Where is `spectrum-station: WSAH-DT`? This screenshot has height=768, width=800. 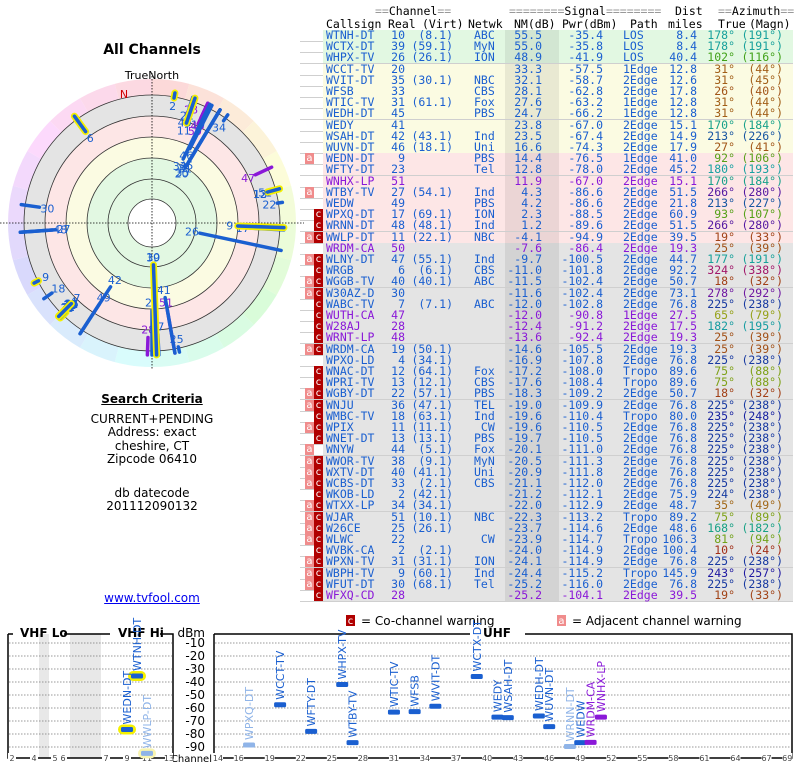
spectrum-station: WSAH-DT is located at coordinates (508, 690).